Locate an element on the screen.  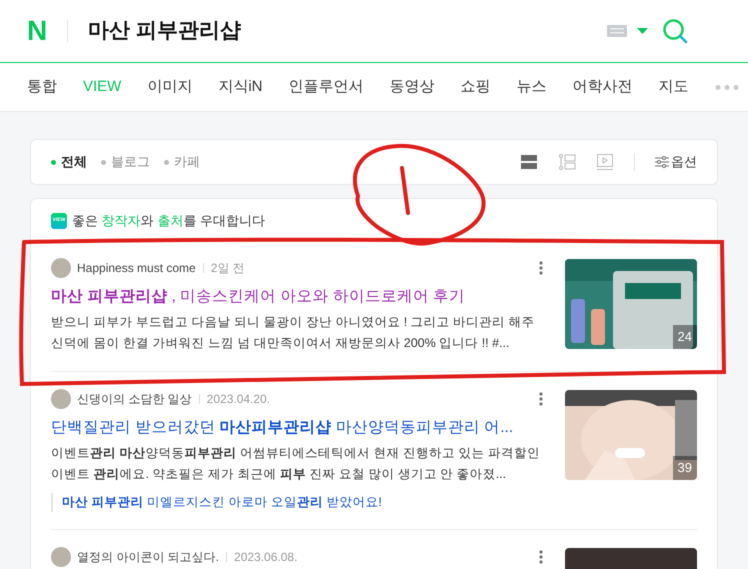
search-tab: 뉴스 is located at coordinates (531, 87).